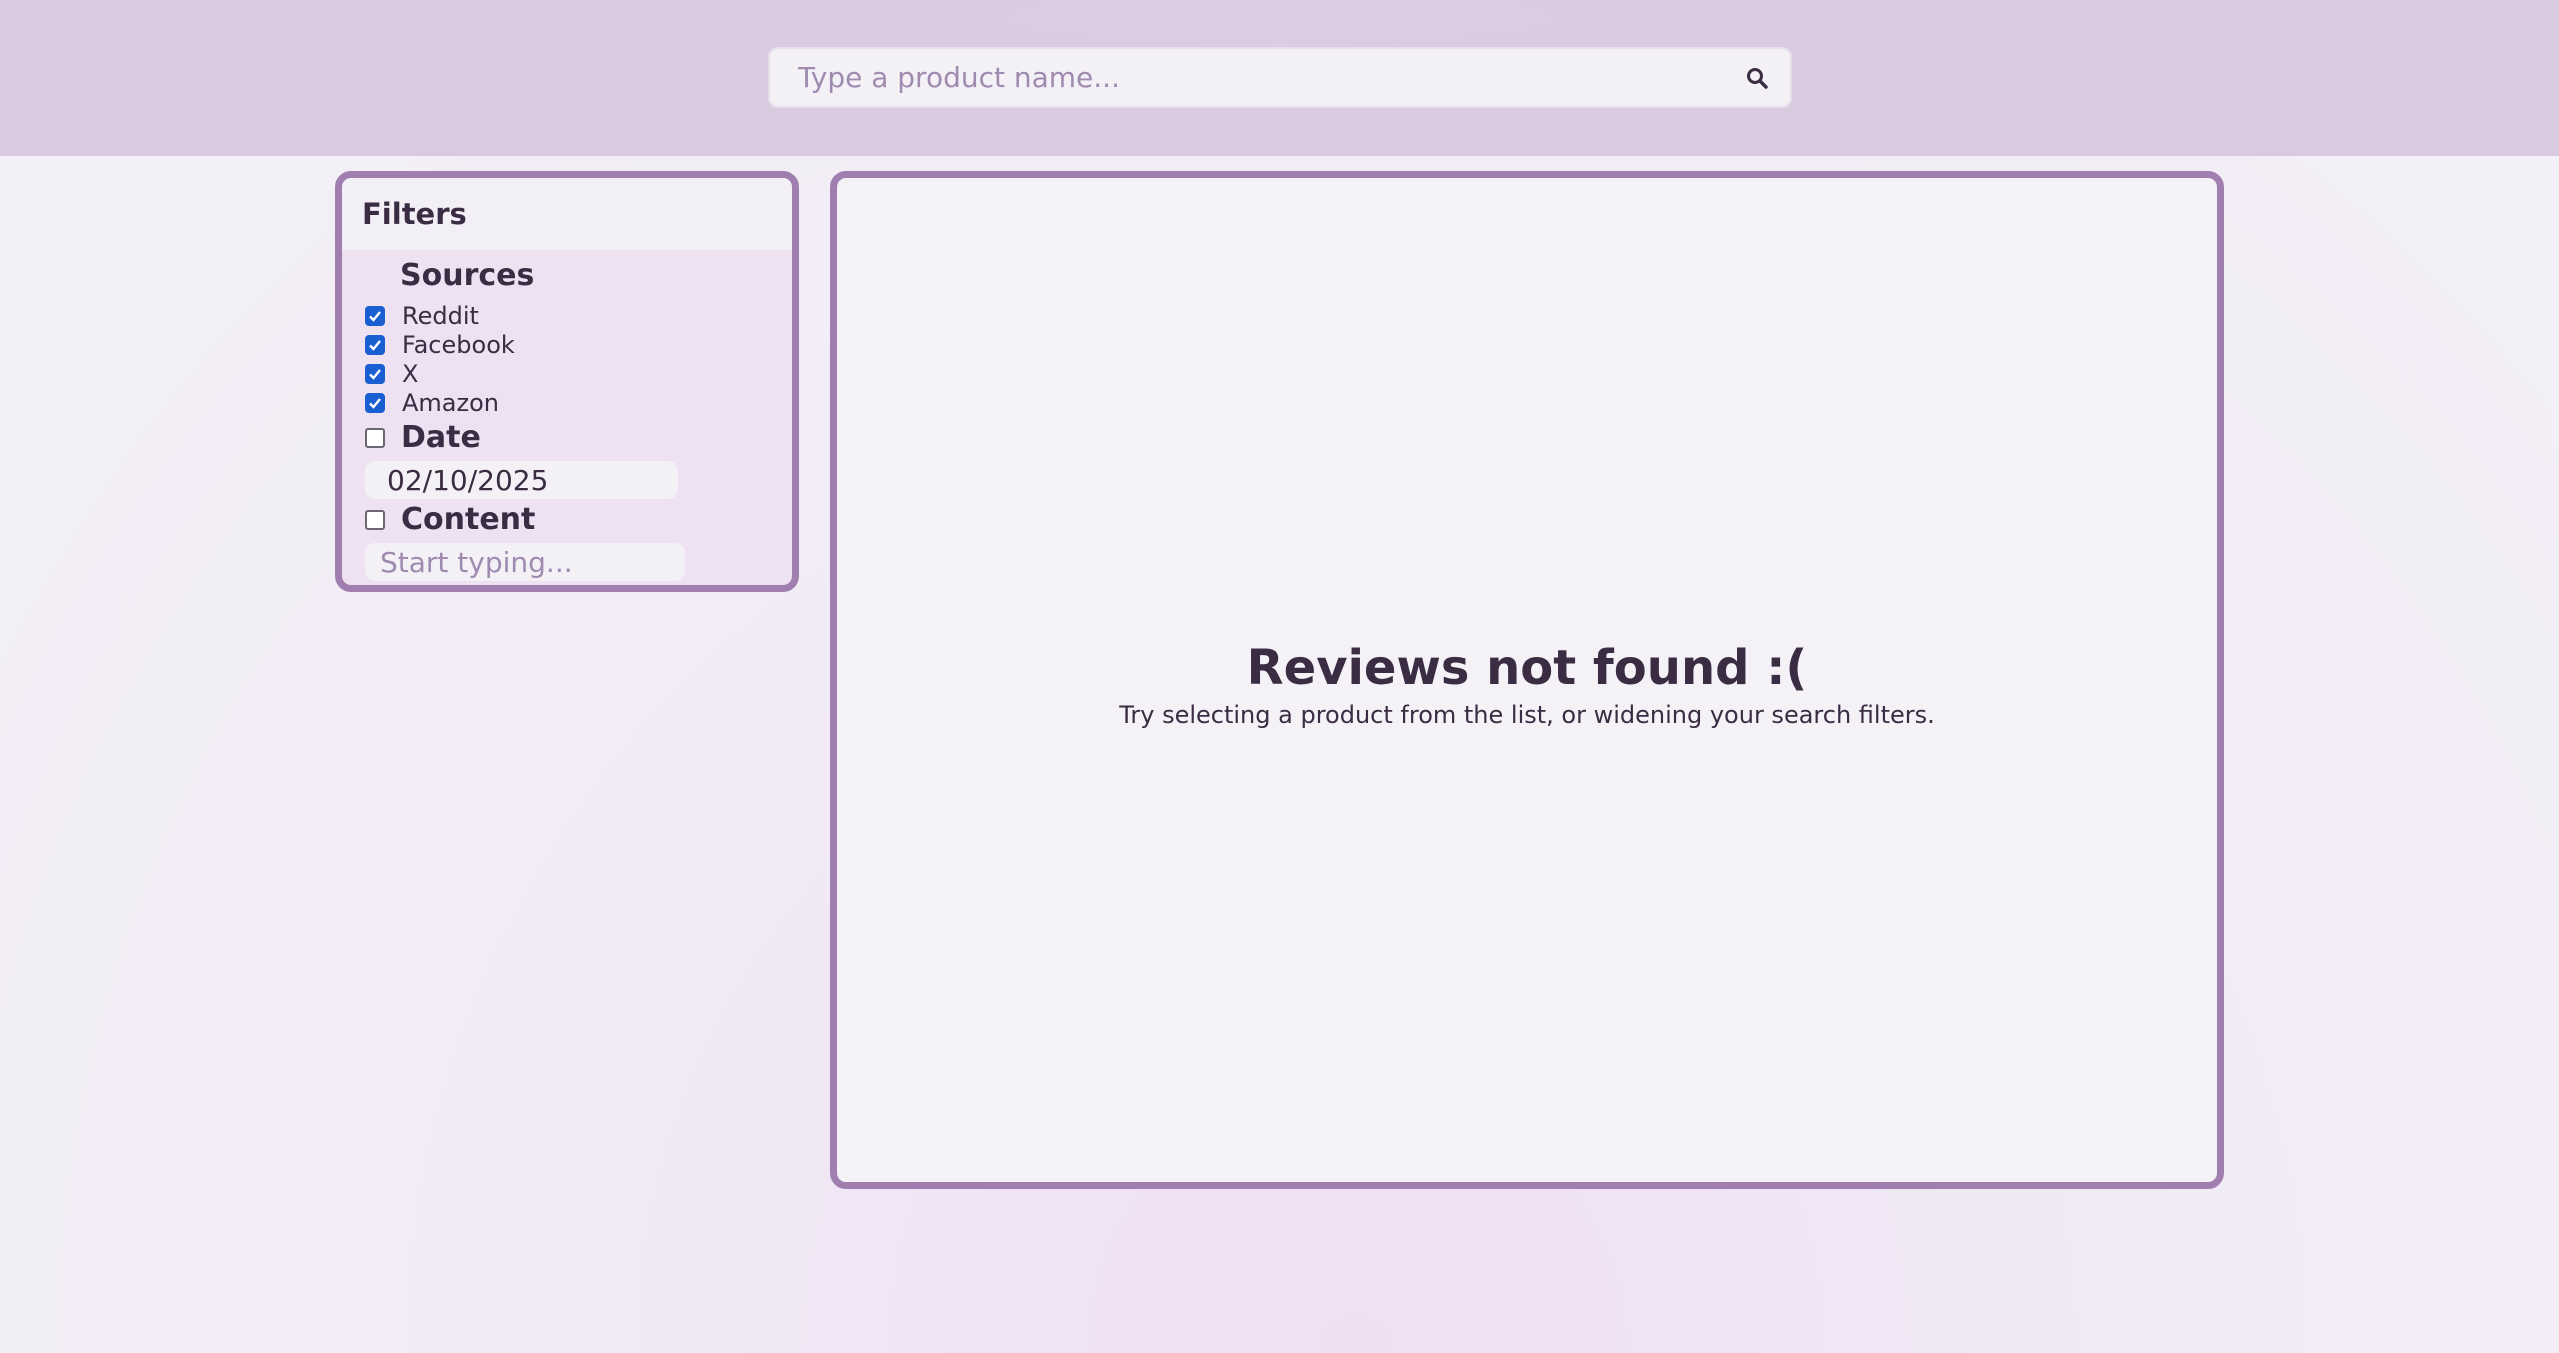  I want to click on filters-title: Filters, so click(567, 214).